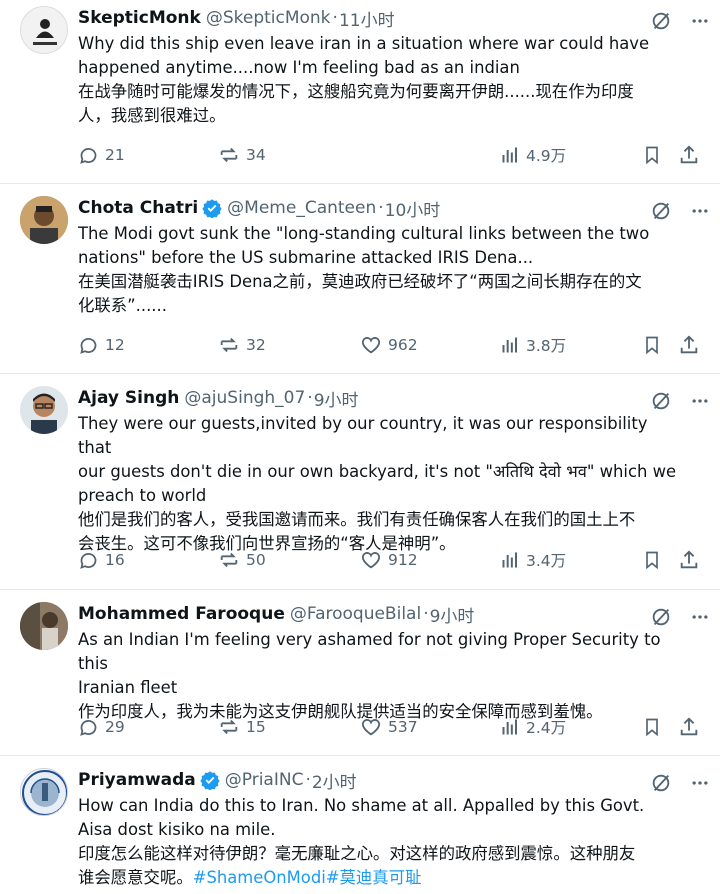  I want to click on reply-button: 21, so click(101, 155).